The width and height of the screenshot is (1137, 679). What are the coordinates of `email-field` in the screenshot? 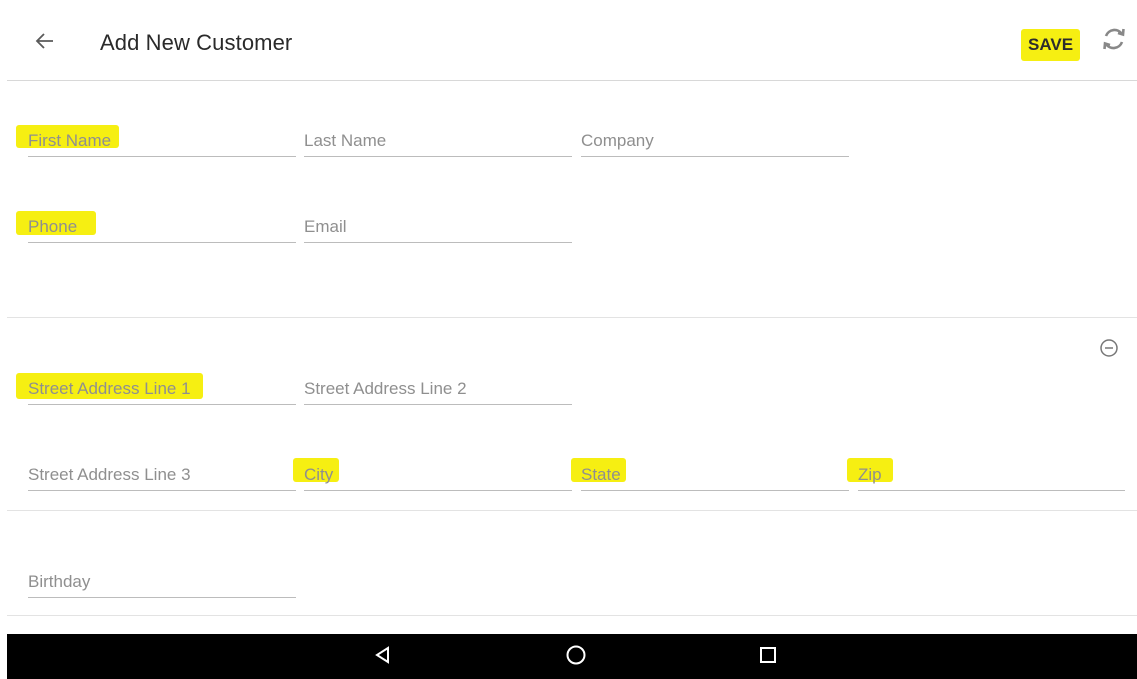 It's located at (438, 225).